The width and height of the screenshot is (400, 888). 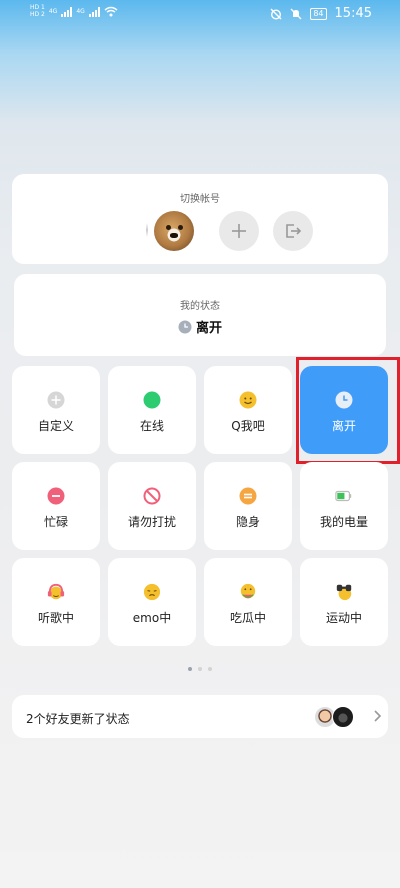 What do you see at coordinates (147, 230) in the screenshot?
I see `scroll-fade` at bounding box center [147, 230].